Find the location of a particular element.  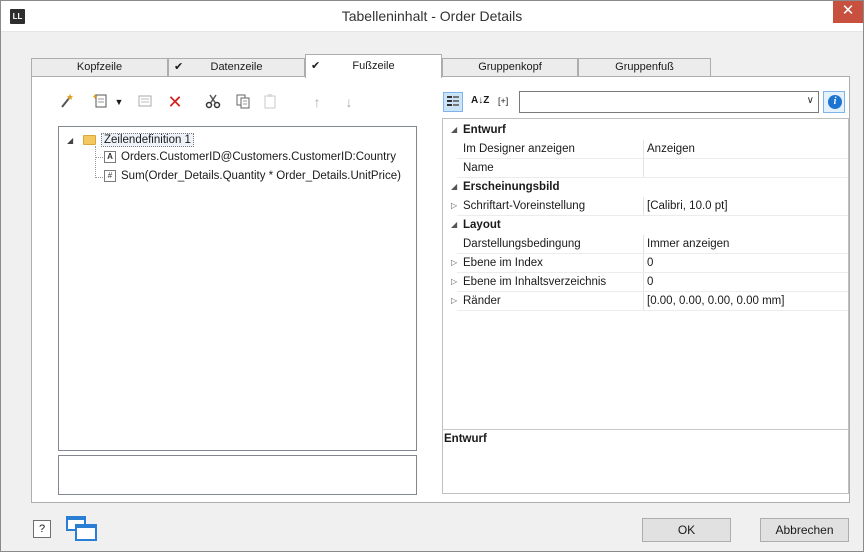

property-row: ▷ Ränder [0.00, 0.00, 0.00, 0.00 mm] is located at coordinates (645, 301).